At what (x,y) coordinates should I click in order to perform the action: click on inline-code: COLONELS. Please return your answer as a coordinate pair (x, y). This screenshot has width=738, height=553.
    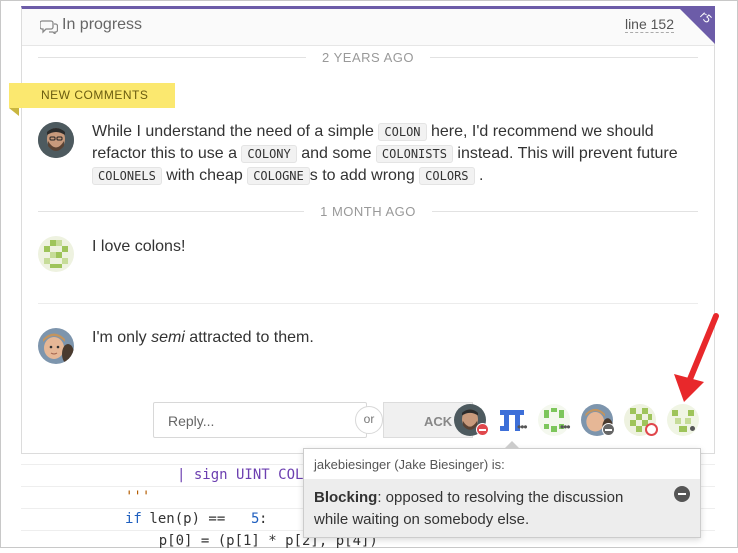
    Looking at the image, I should click on (127, 176).